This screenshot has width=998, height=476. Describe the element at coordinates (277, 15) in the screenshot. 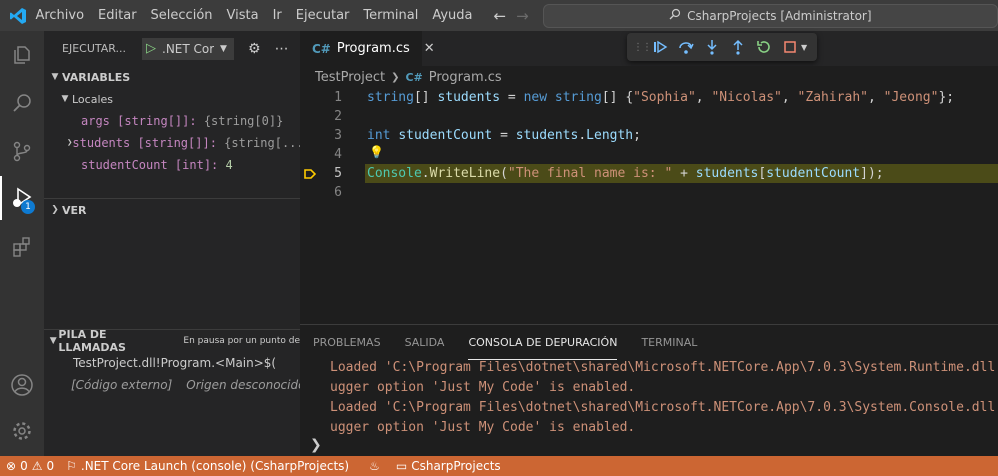

I see `menu-ir: Ir` at that location.